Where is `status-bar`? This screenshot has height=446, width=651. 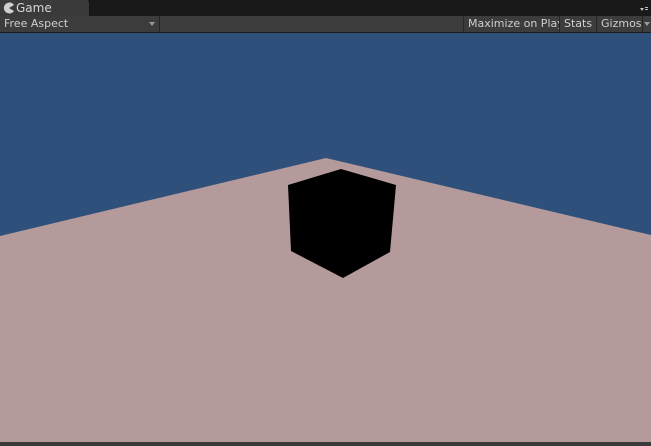
status-bar is located at coordinates (325, 444).